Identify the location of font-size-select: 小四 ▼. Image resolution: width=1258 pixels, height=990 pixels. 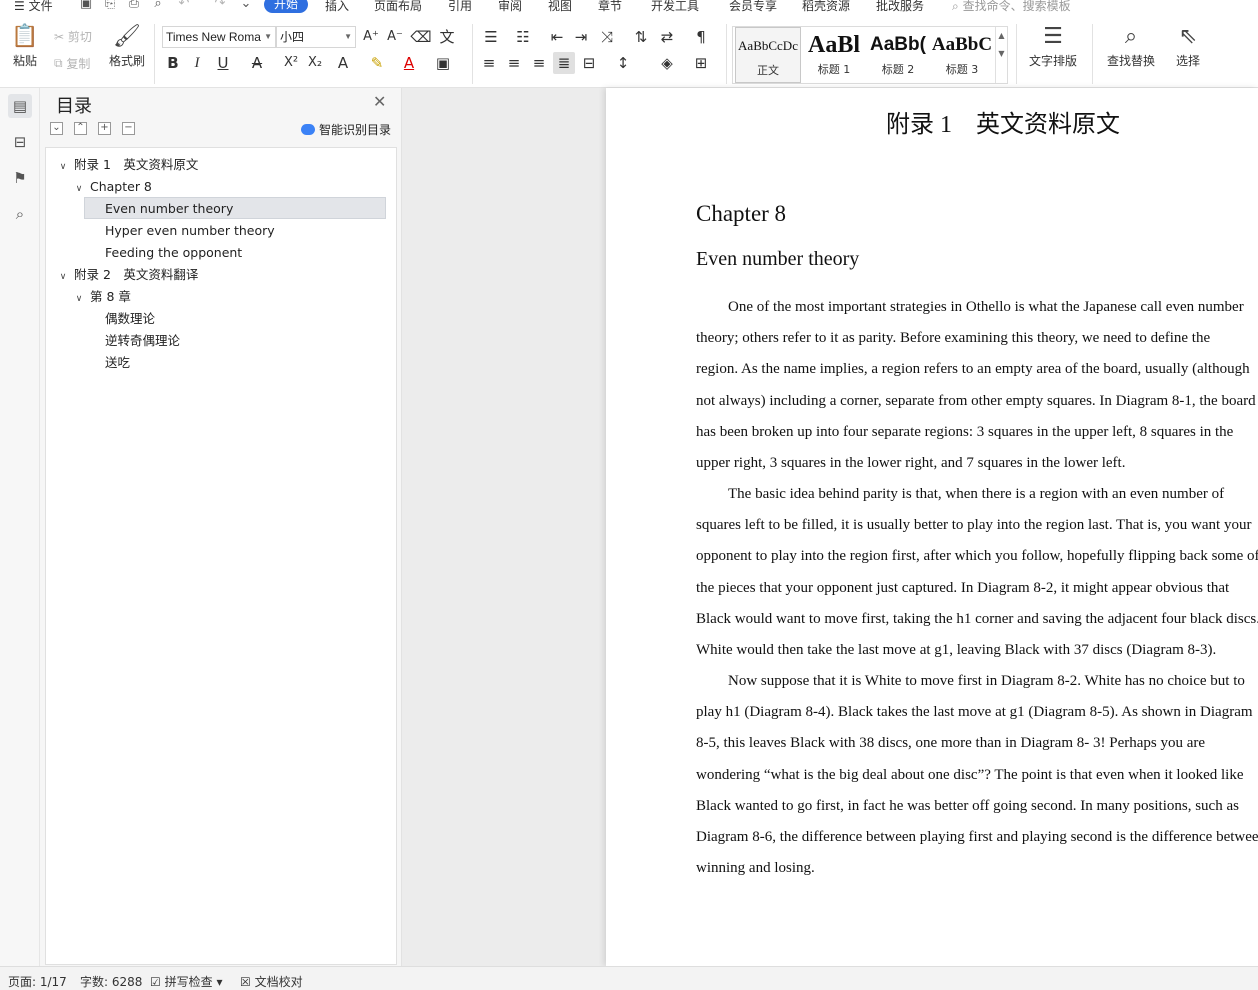
(316, 37).